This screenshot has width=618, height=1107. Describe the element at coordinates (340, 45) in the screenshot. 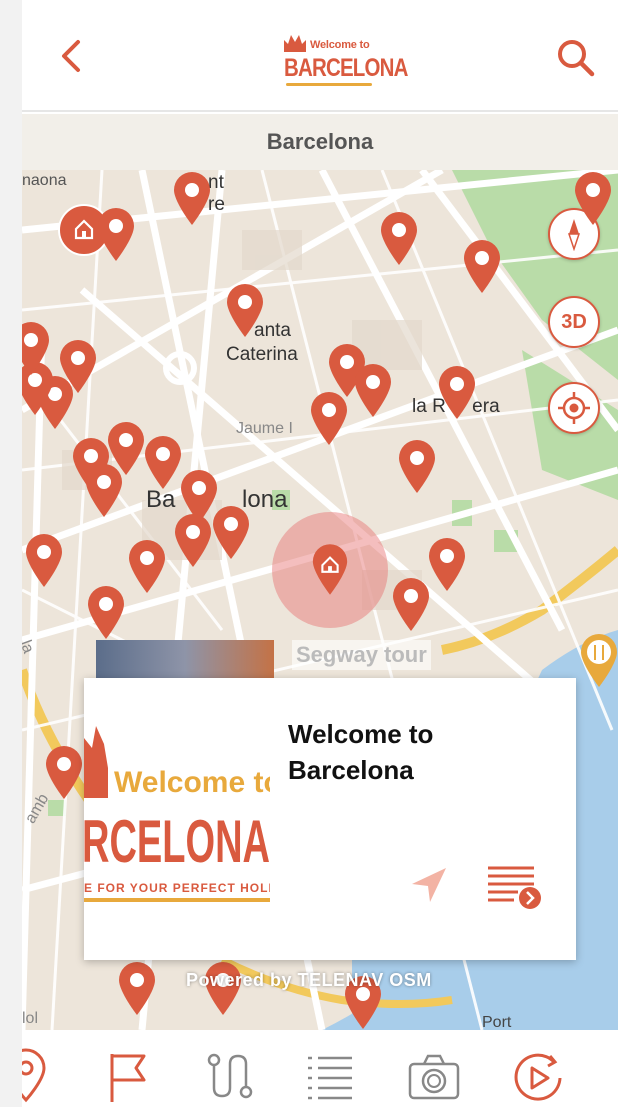

I see `logo-small-text: Welcome to` at that location.